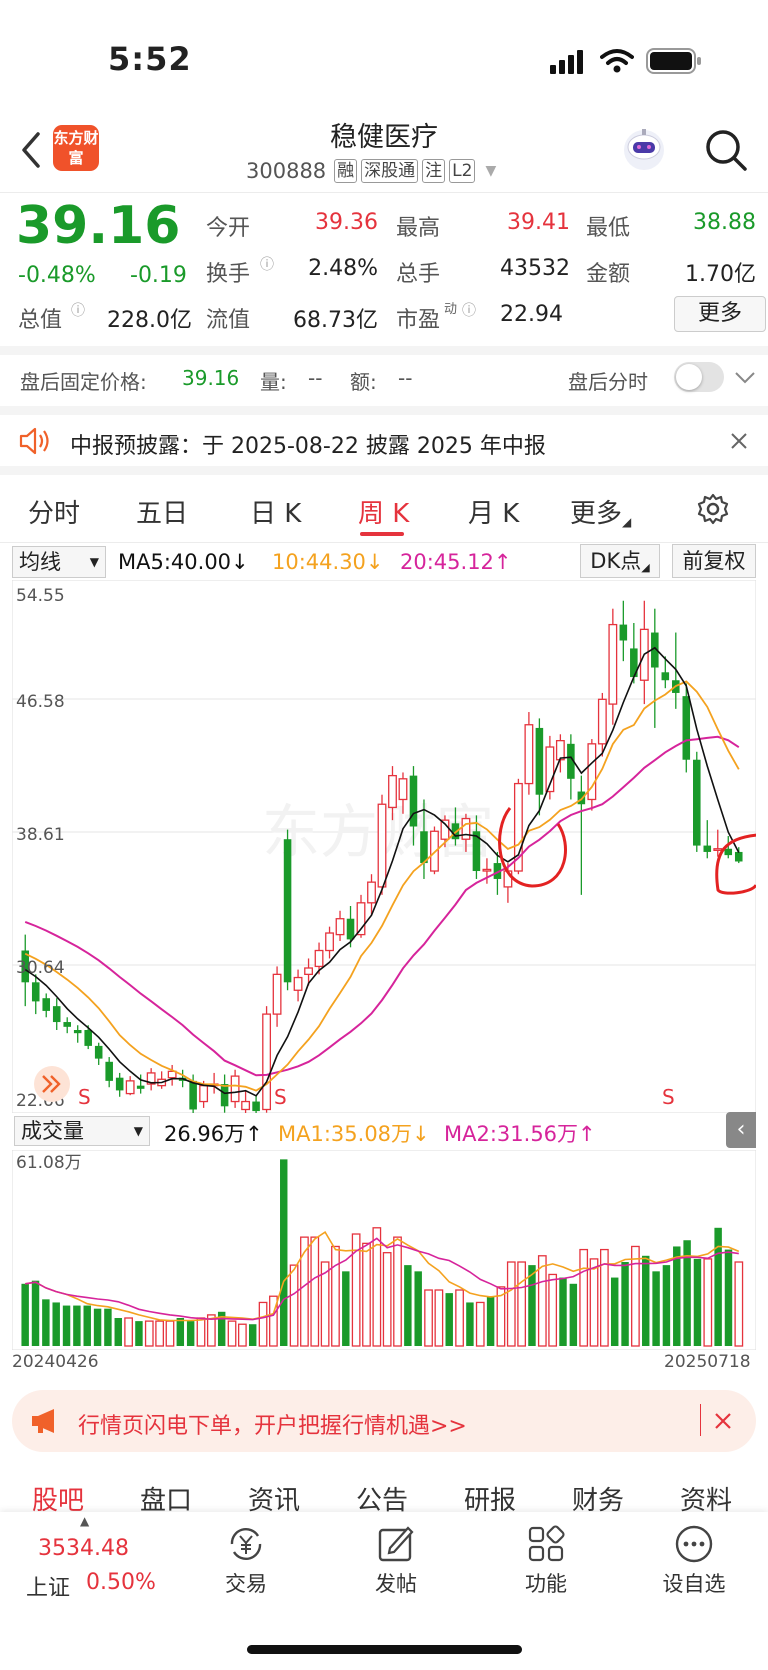 The height and width of the screenshot is (1670, 768). What do you see at coordinates (246, 1583) in the screenshot?
I see `nav-trade: 交易` at bounding box center [246, 1583].